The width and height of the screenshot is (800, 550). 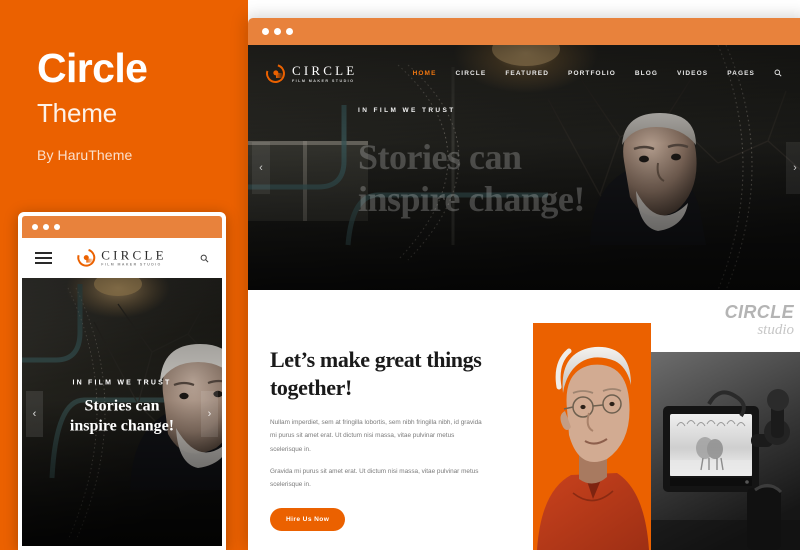 What do you see at coordinates (34, 414) in the screenshot?
I see `mobile-hero-prev-arrow: ‹` at bounding box center [34, 414].